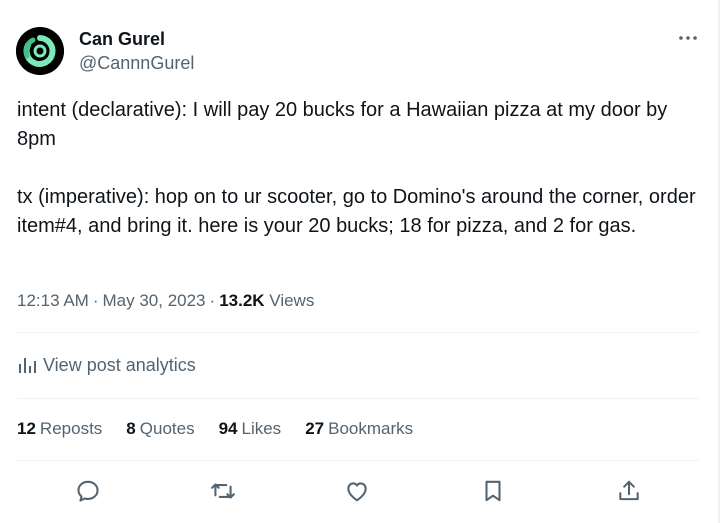  Describe the element at coordinates (493, 491) in the screenshot. I see `bookmark-icon` at that location.